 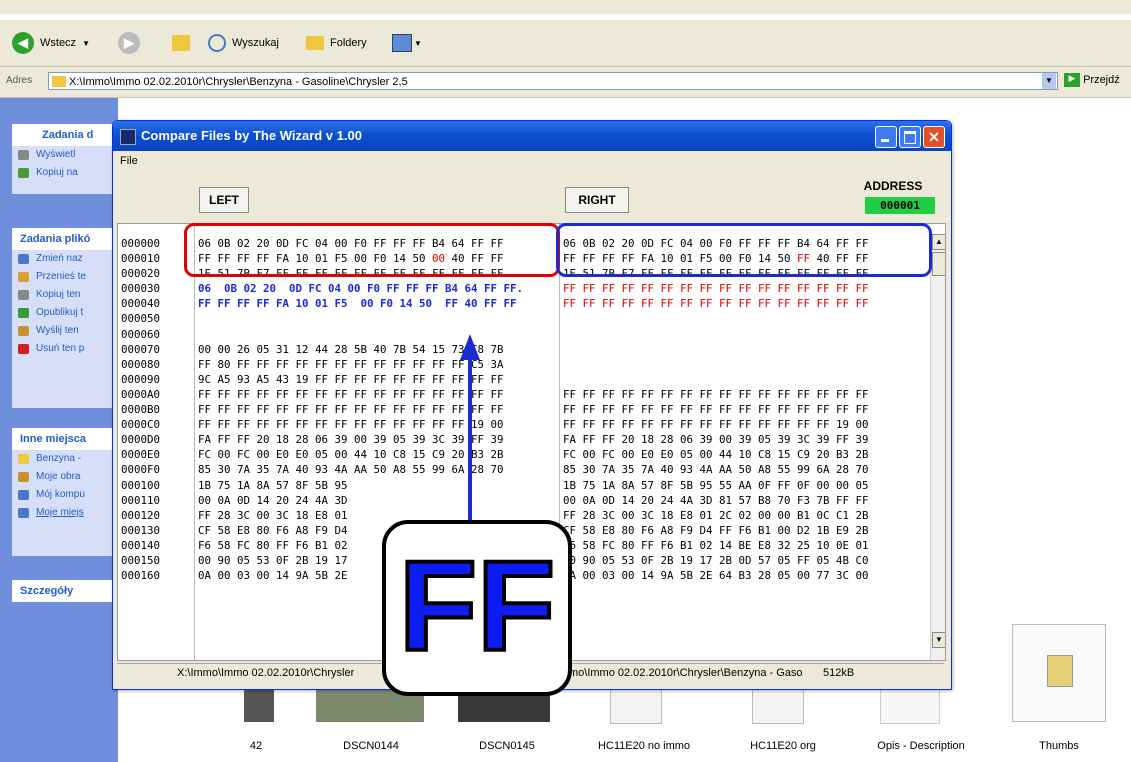 I want to click on tasks-box-2-title: Zadania plikó, so click(x=65, y=239).